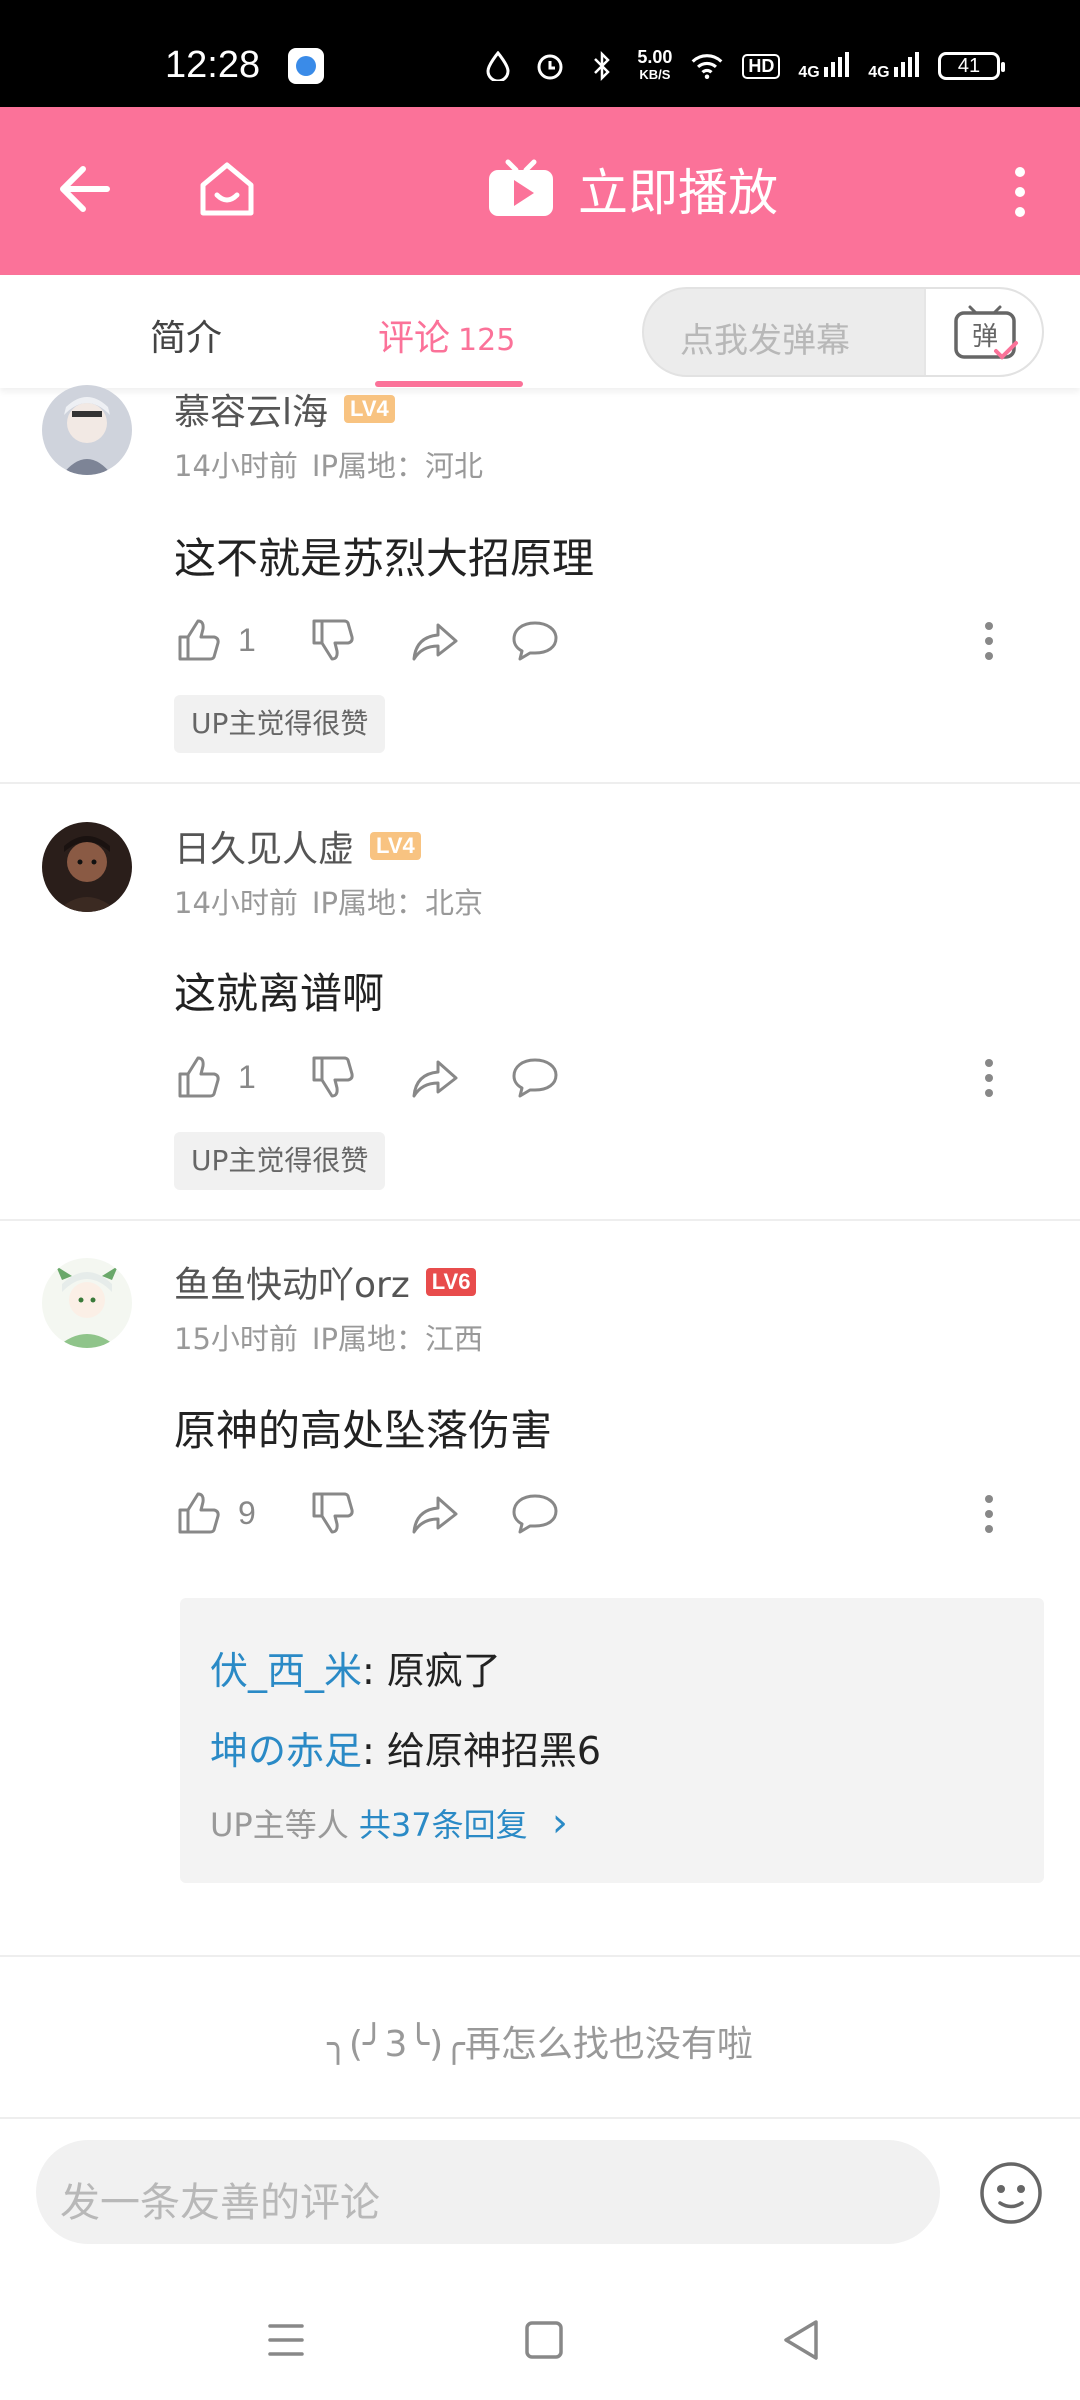  I want to click on reply-prefix: UP主等人, so click(284, 1825).